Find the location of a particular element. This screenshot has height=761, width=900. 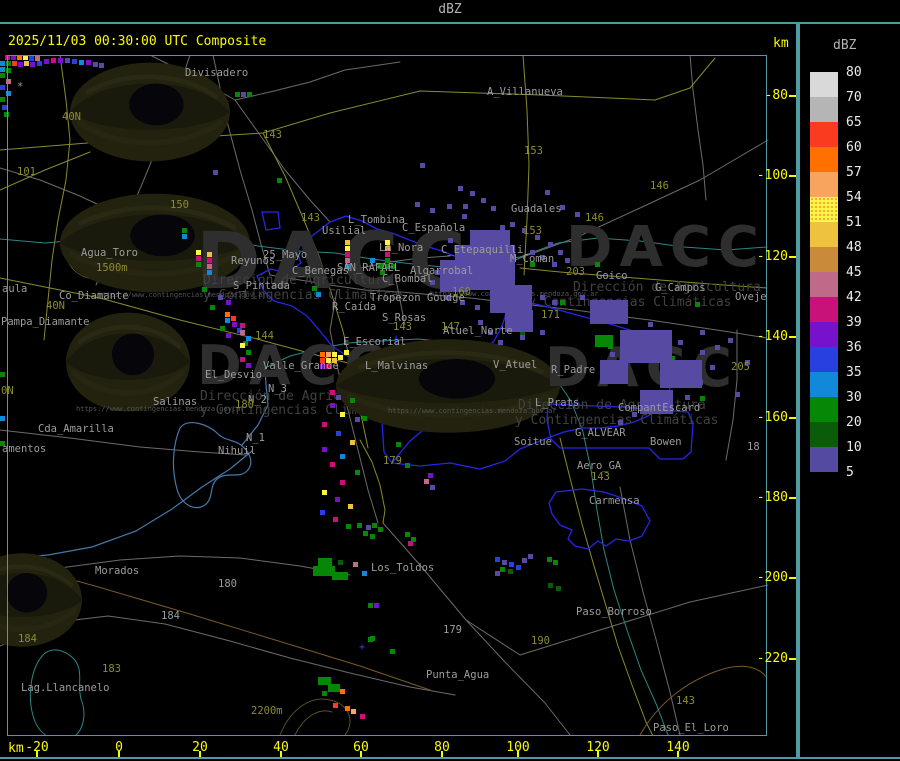

legend-value: 70 is located at coordinates (854, 97).